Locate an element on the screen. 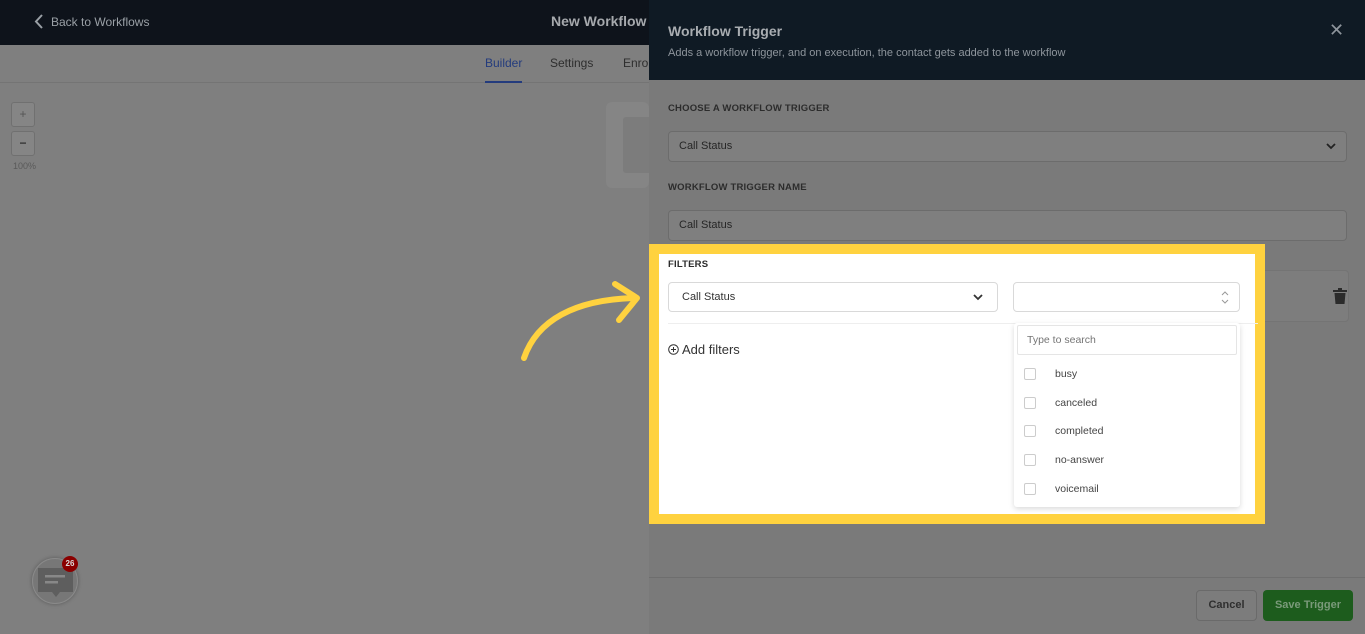 This screenshot has width=1365, height=634. option-label: busy is located at coordinates (1066, 374).